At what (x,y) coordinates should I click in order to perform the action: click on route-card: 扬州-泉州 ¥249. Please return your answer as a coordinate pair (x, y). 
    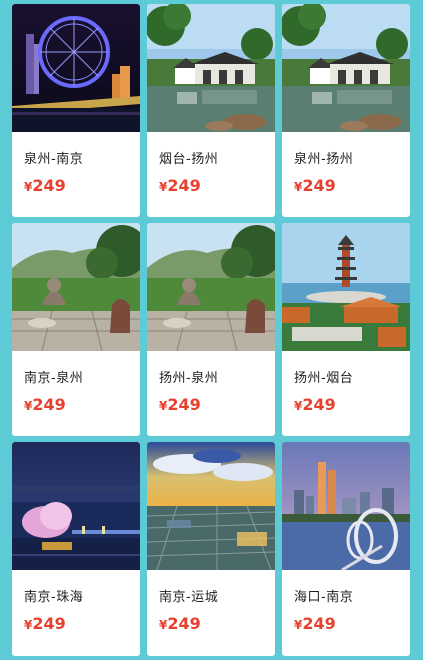
    Looking at the image, I should click on (211, 329).